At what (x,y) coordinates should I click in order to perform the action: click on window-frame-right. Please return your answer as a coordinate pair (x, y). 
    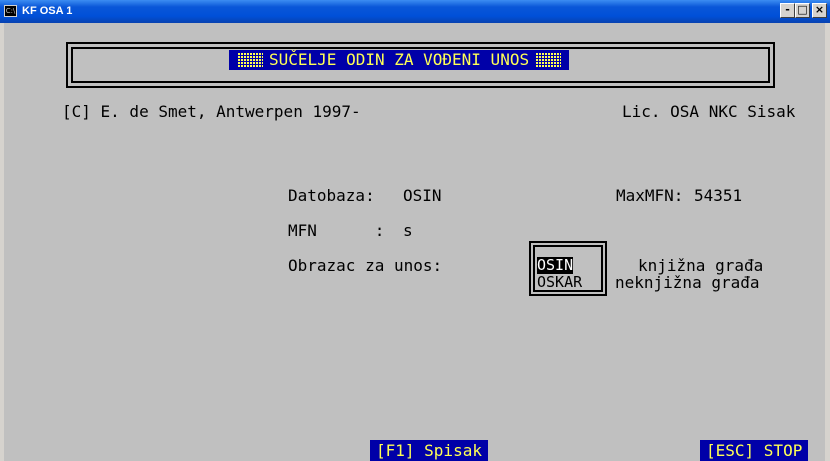
    Looking at the image, I should click on (827, 242).